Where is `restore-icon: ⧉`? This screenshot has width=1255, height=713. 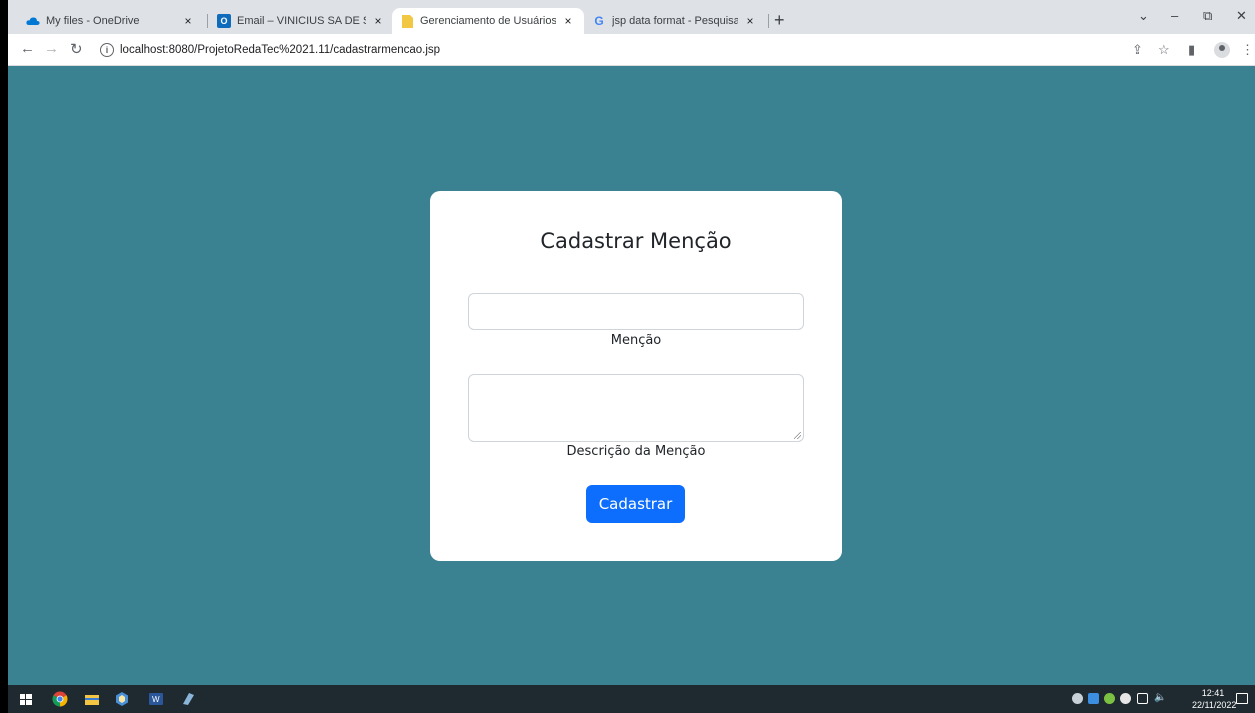
restore-icon: ⧉ is located at coordinates (1207, 16).